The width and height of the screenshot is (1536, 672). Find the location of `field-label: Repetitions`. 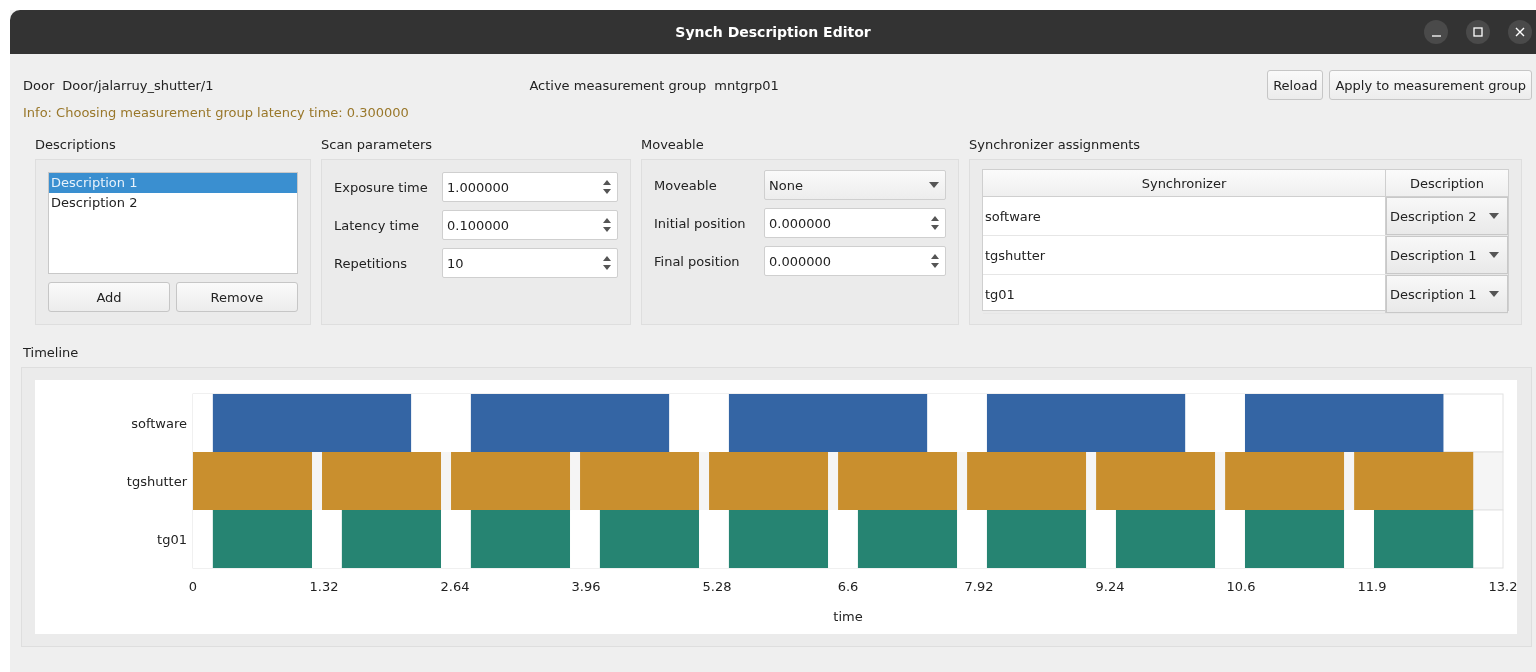

field-label: Repetitions is located at coordinates (371, 263).